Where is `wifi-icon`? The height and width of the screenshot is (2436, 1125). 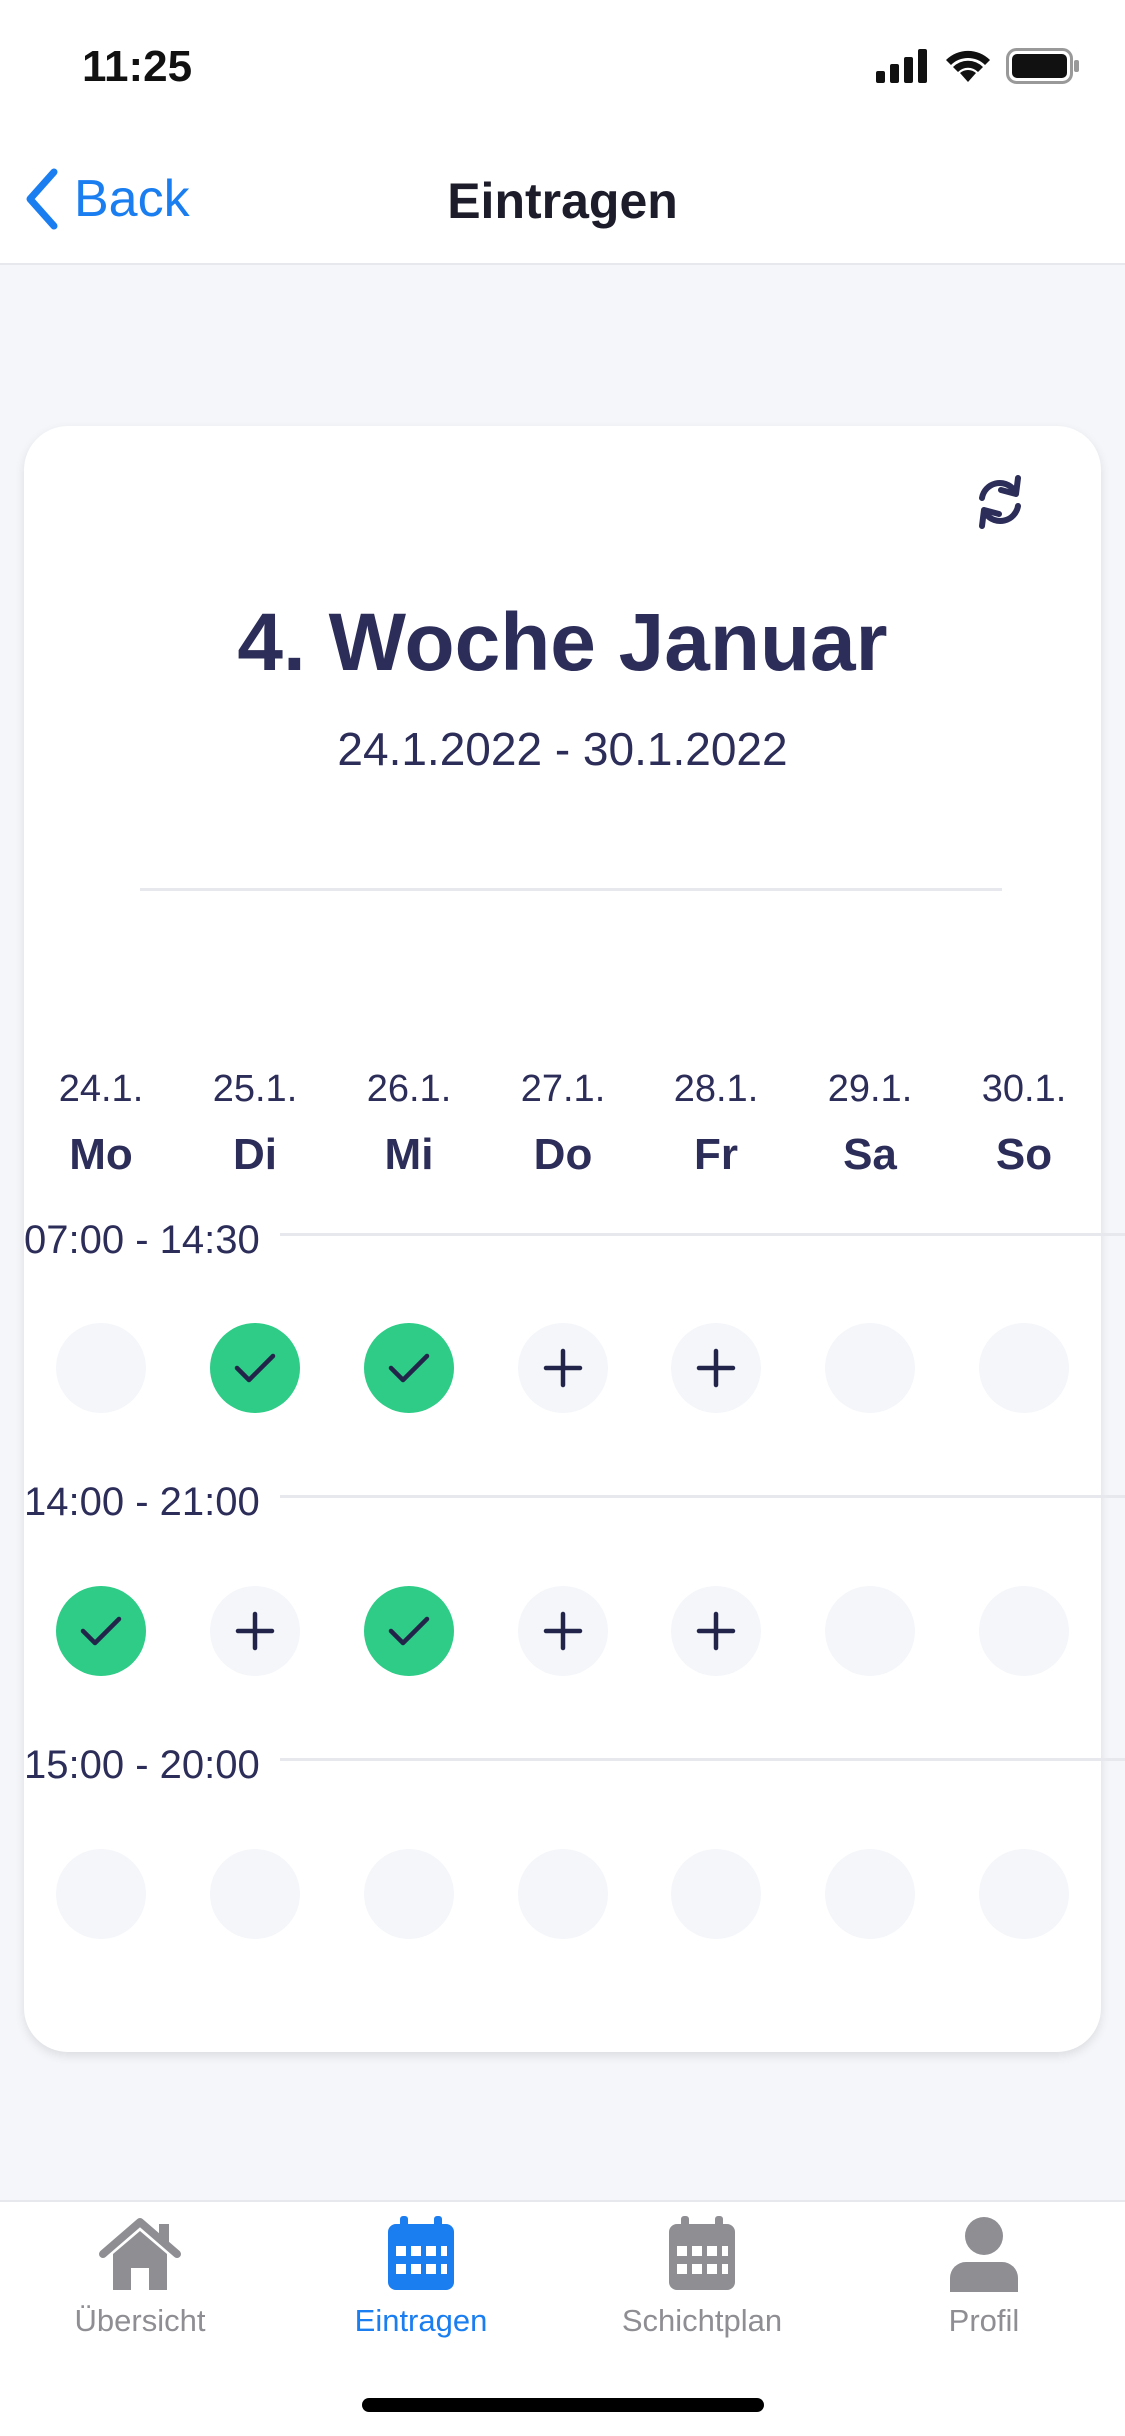 wifi-icon is located at coordinates (968, 66).